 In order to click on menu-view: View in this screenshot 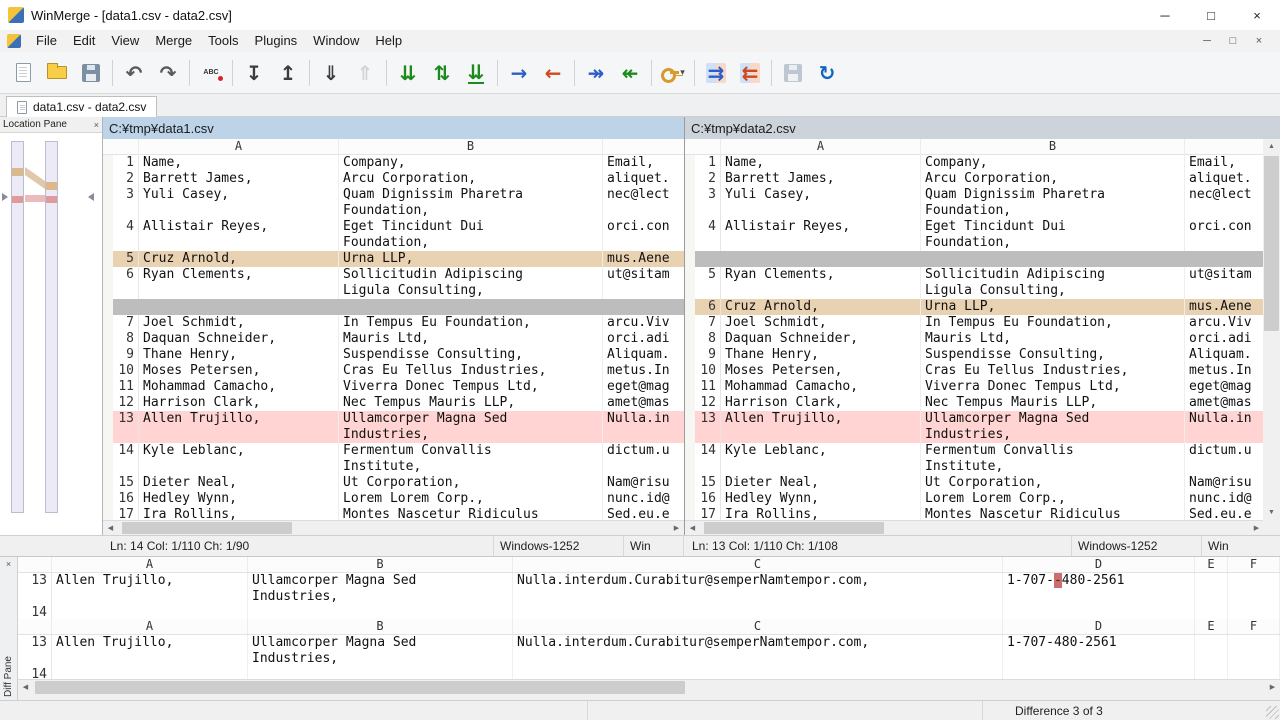, I will do `click(125, 41)`.